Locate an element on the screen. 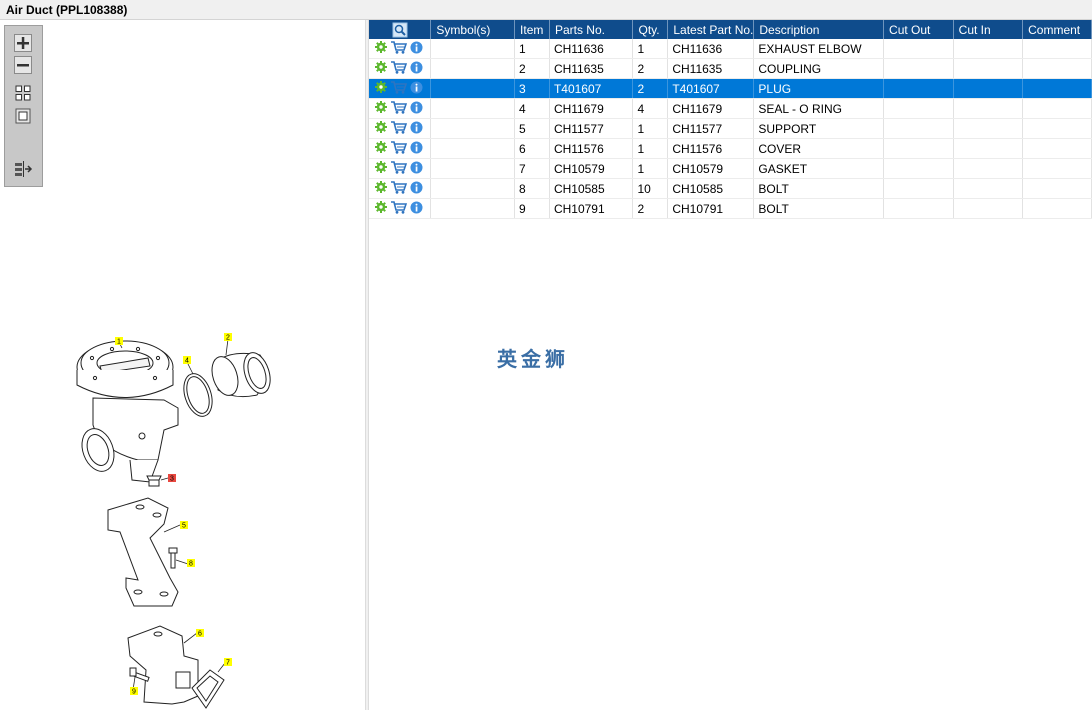 This screenshot has height=710, width=1092. cell-description: GASKET is located at coordinates (819, 168).